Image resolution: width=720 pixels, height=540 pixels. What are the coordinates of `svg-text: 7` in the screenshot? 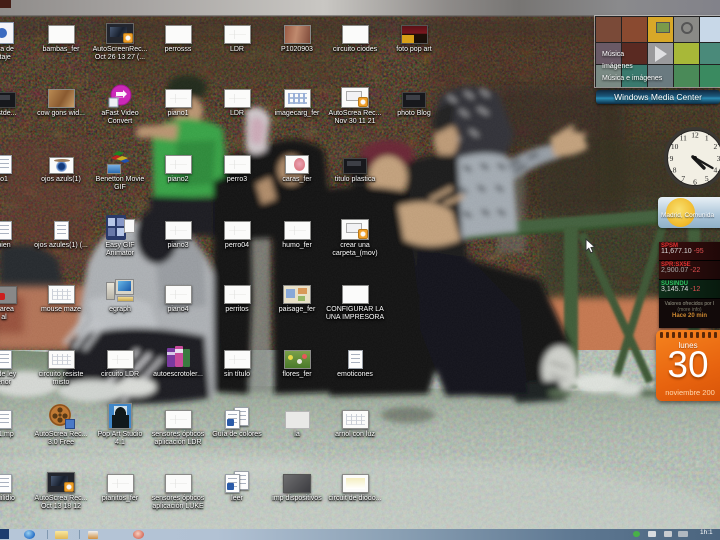 It's located at (683, 178).